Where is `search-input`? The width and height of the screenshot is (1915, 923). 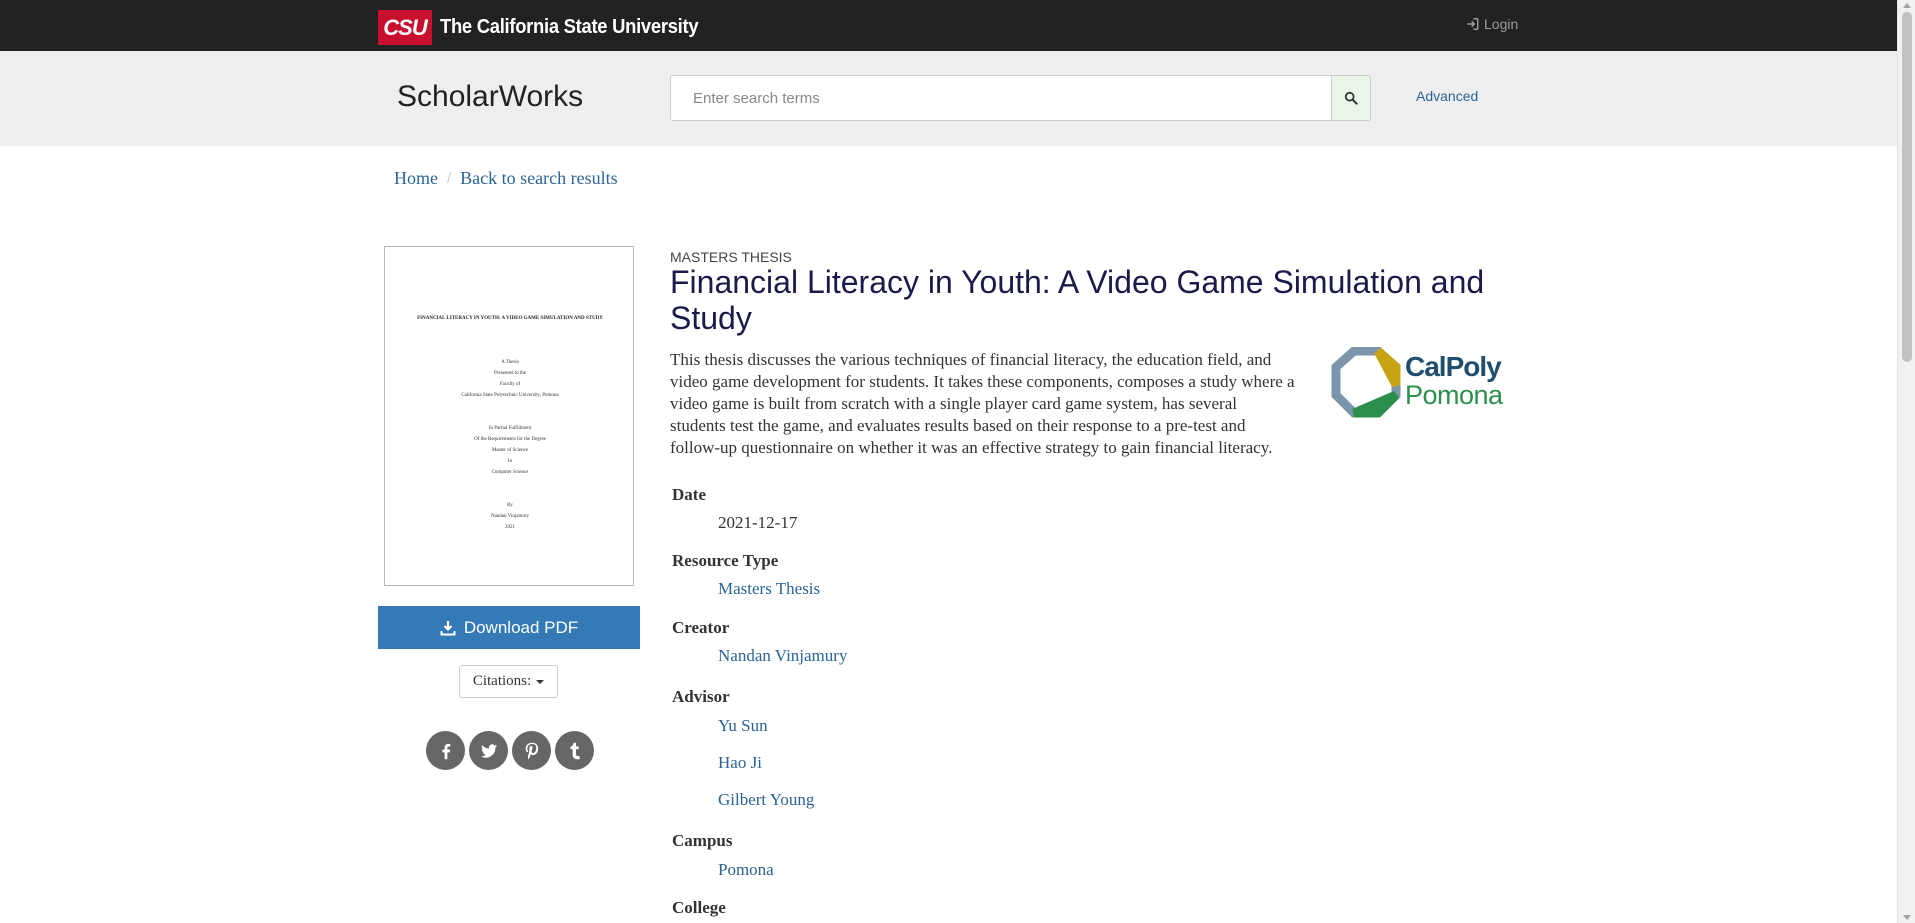
search-input is located at coordinates (1001, 98).